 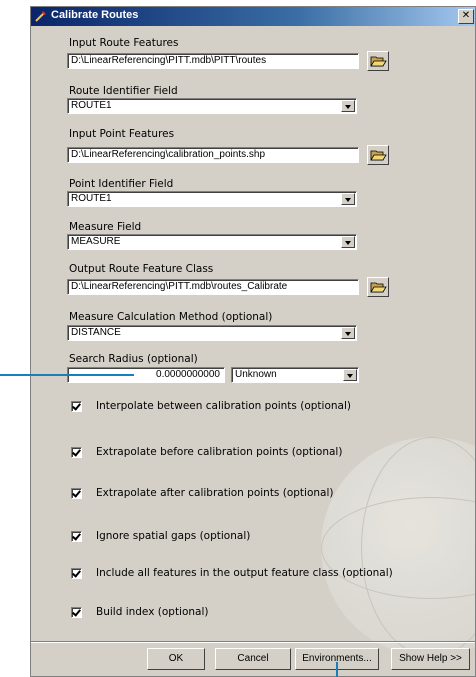 I want to click on measure-calc-method-dropdown: DISTANCE, so click(x=212, y=333).